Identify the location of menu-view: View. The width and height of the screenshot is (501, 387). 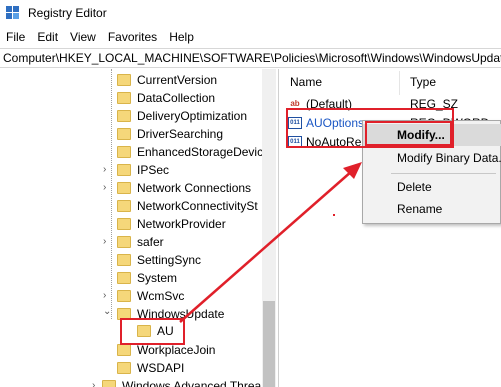
(83, 37).